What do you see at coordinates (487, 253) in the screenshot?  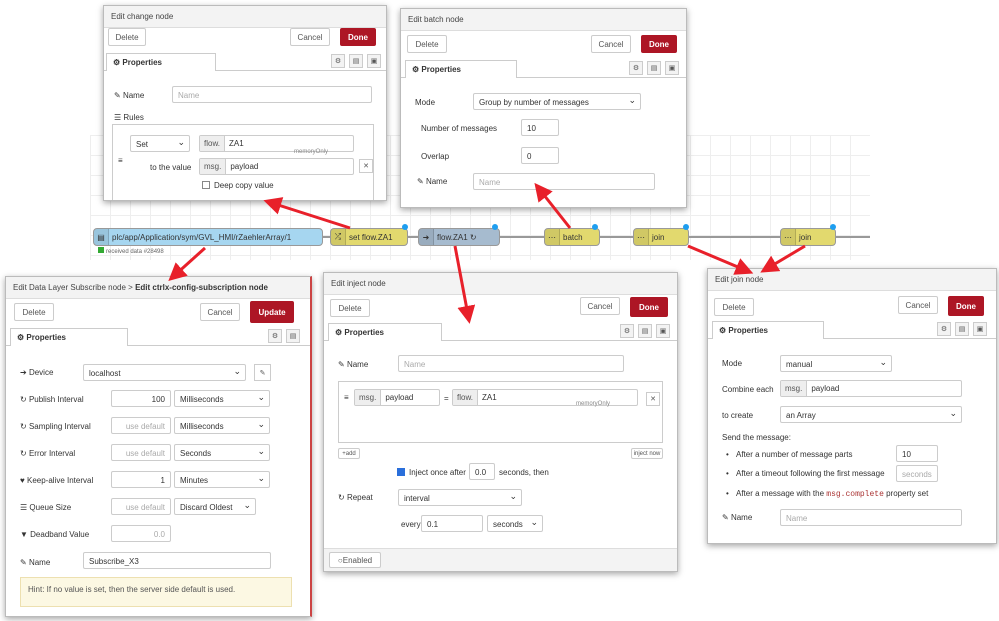 I see `annotation-arrows` at bounding box center [487, 253].